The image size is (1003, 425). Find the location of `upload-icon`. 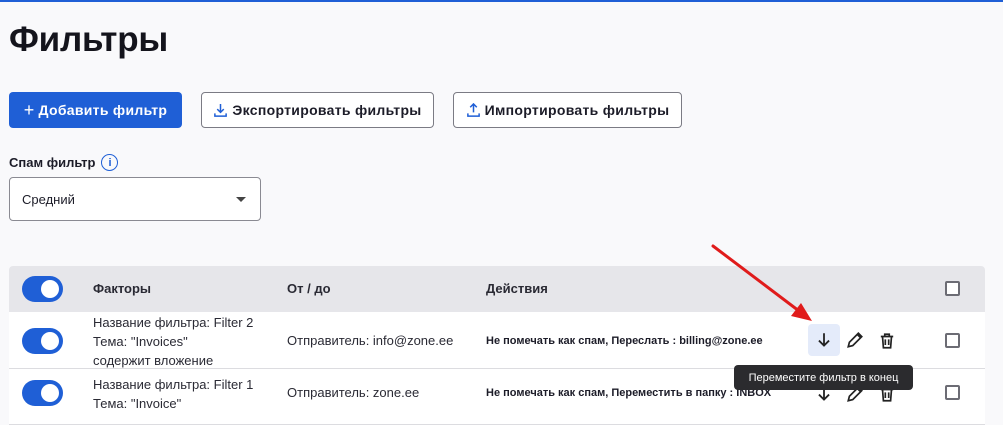

upload-icon is located at coordinates (473, 109).